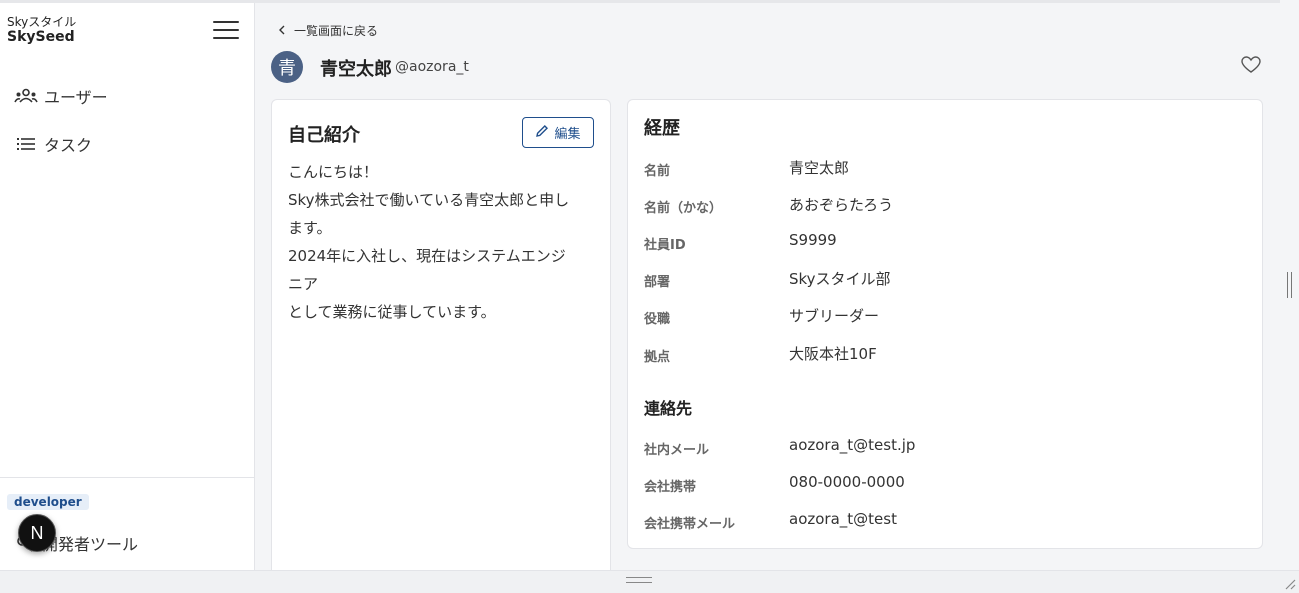 This screenshot has height=593, width=1299. What do you see at coordinates (432, 67) in the screenshot?
I see `user-handle: @aozora_t` at bounding box center [432, 67].